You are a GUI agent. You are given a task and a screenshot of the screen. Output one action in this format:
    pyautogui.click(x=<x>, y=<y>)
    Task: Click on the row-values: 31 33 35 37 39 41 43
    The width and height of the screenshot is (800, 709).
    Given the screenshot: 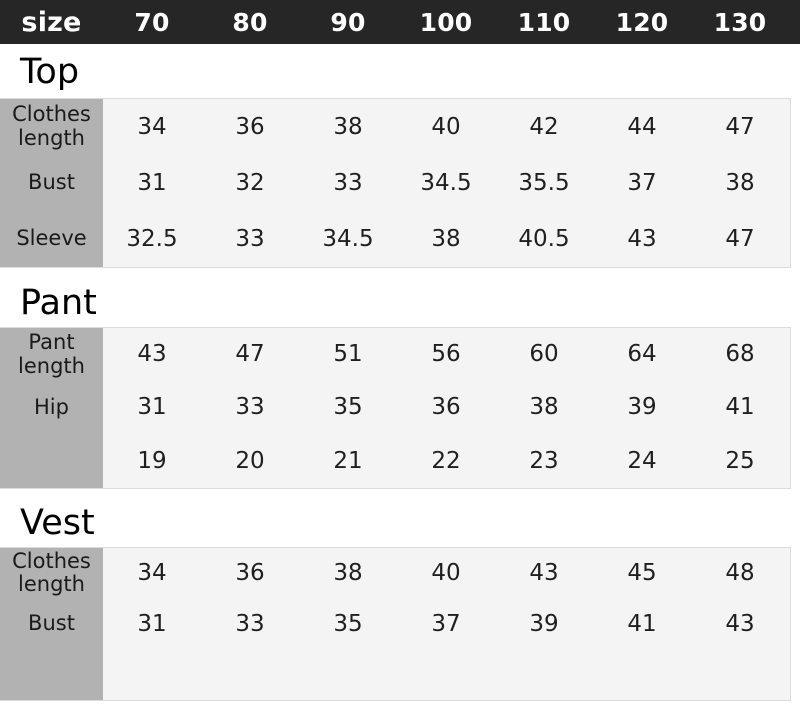 What is the action you would take?
    pyautogui.click(x=446, y=624)
    